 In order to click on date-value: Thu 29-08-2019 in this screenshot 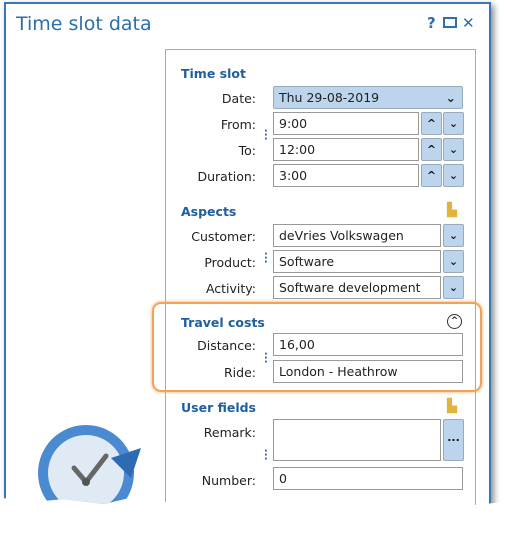, I will do `click(329, 97)`.